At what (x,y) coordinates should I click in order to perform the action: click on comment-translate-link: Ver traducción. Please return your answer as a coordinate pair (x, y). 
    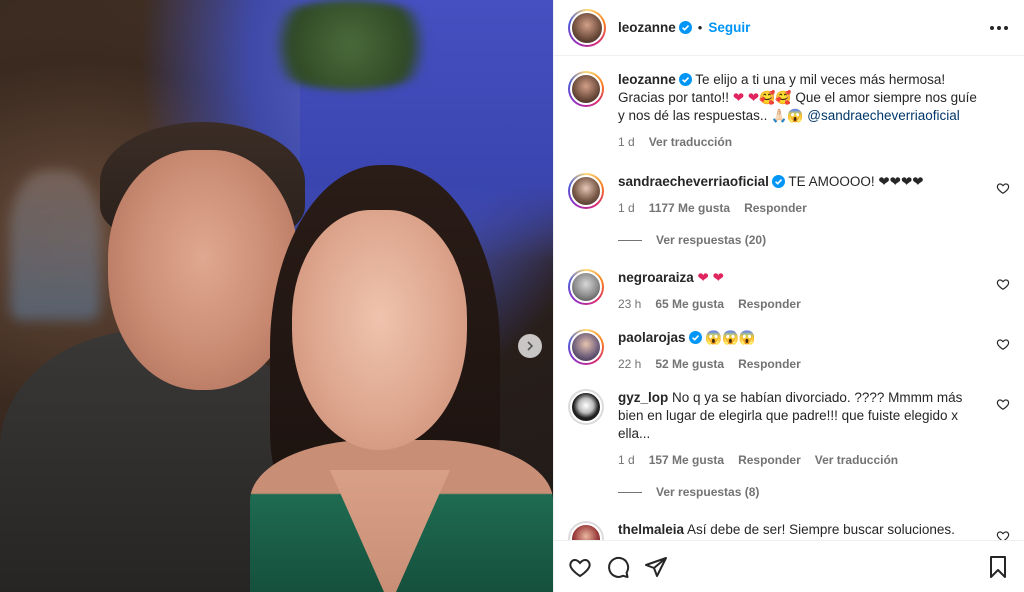
    Looking at the image, I should click on (856, 460).